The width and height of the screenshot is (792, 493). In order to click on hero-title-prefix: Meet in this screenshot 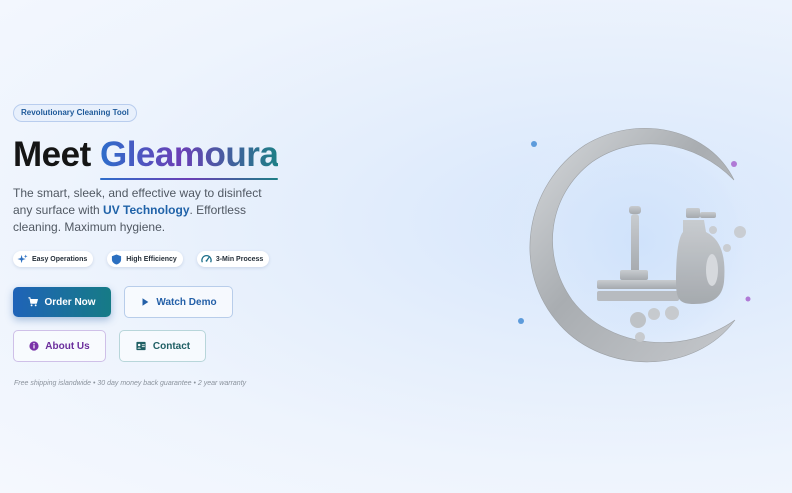, I will do `click(56, 154)`.